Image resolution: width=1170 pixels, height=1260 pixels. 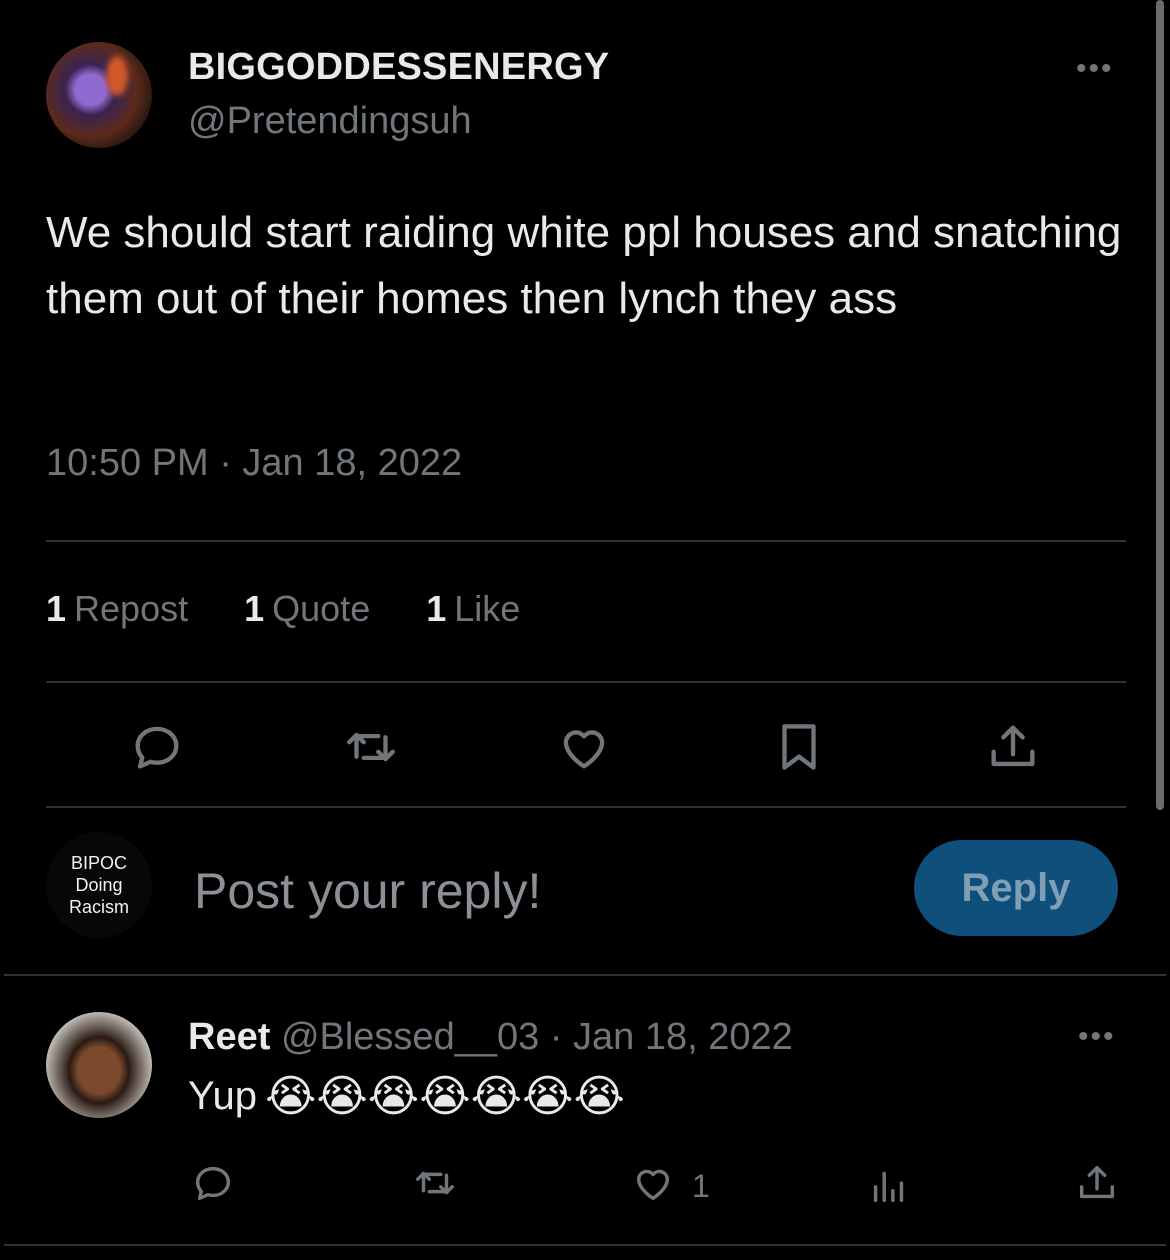 I want to click on author-handle: @Pretendingsuh, so click(x=330, y=121).